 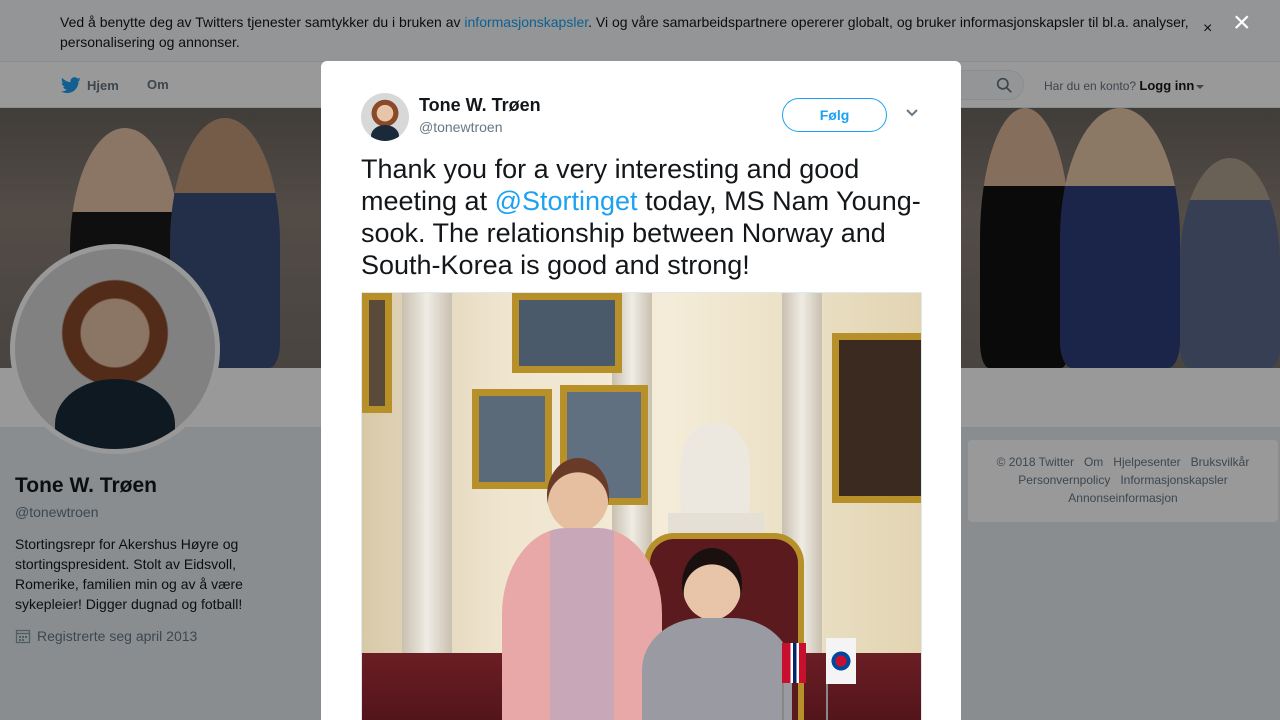 I want to click on tweet-author-name: Tone W. Trøen, so click(x=480, y=105).